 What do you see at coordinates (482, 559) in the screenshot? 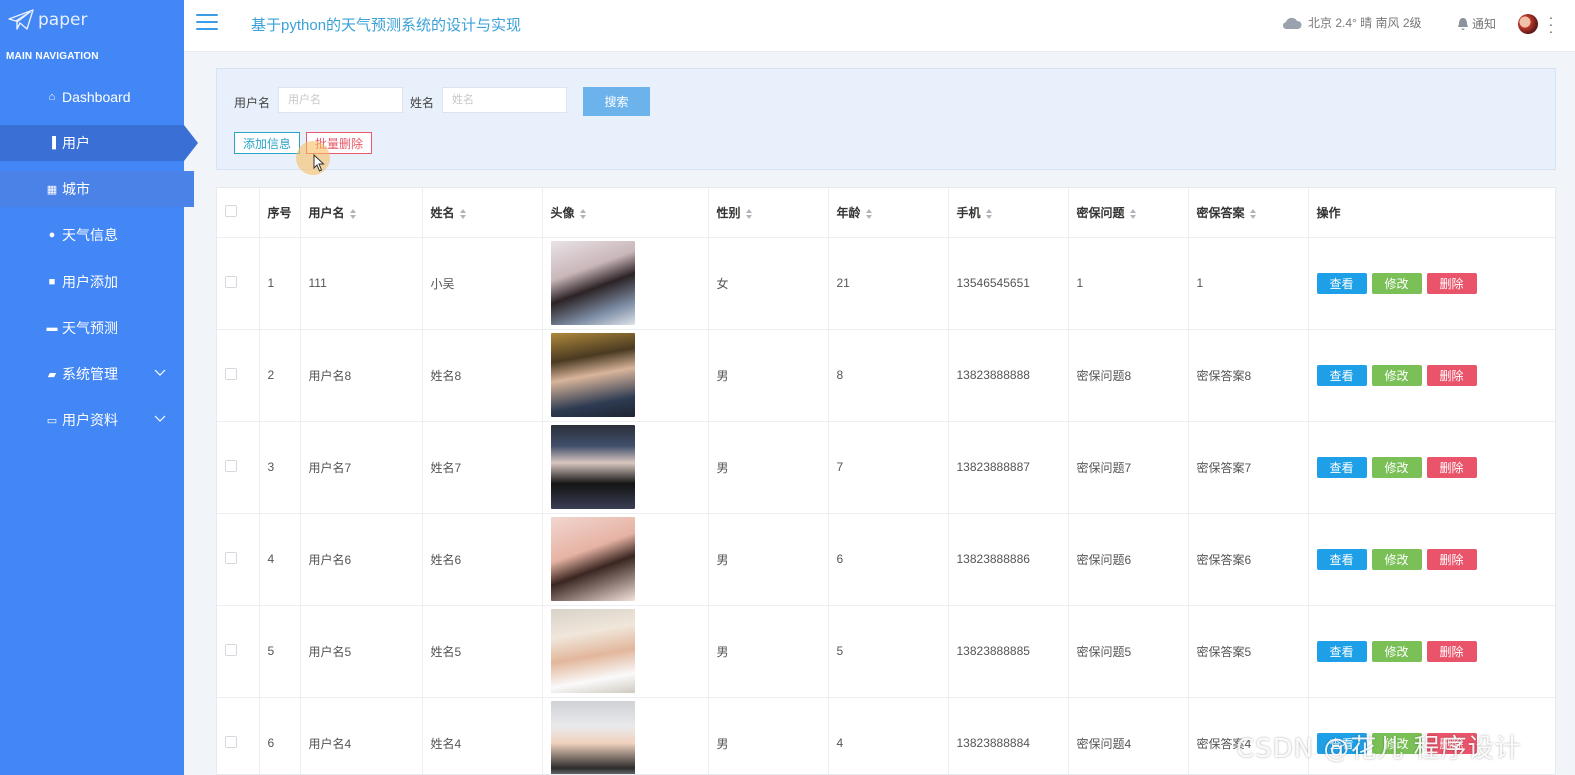
I see `cell-name: 姓名6` at bounding box center [482, 559].